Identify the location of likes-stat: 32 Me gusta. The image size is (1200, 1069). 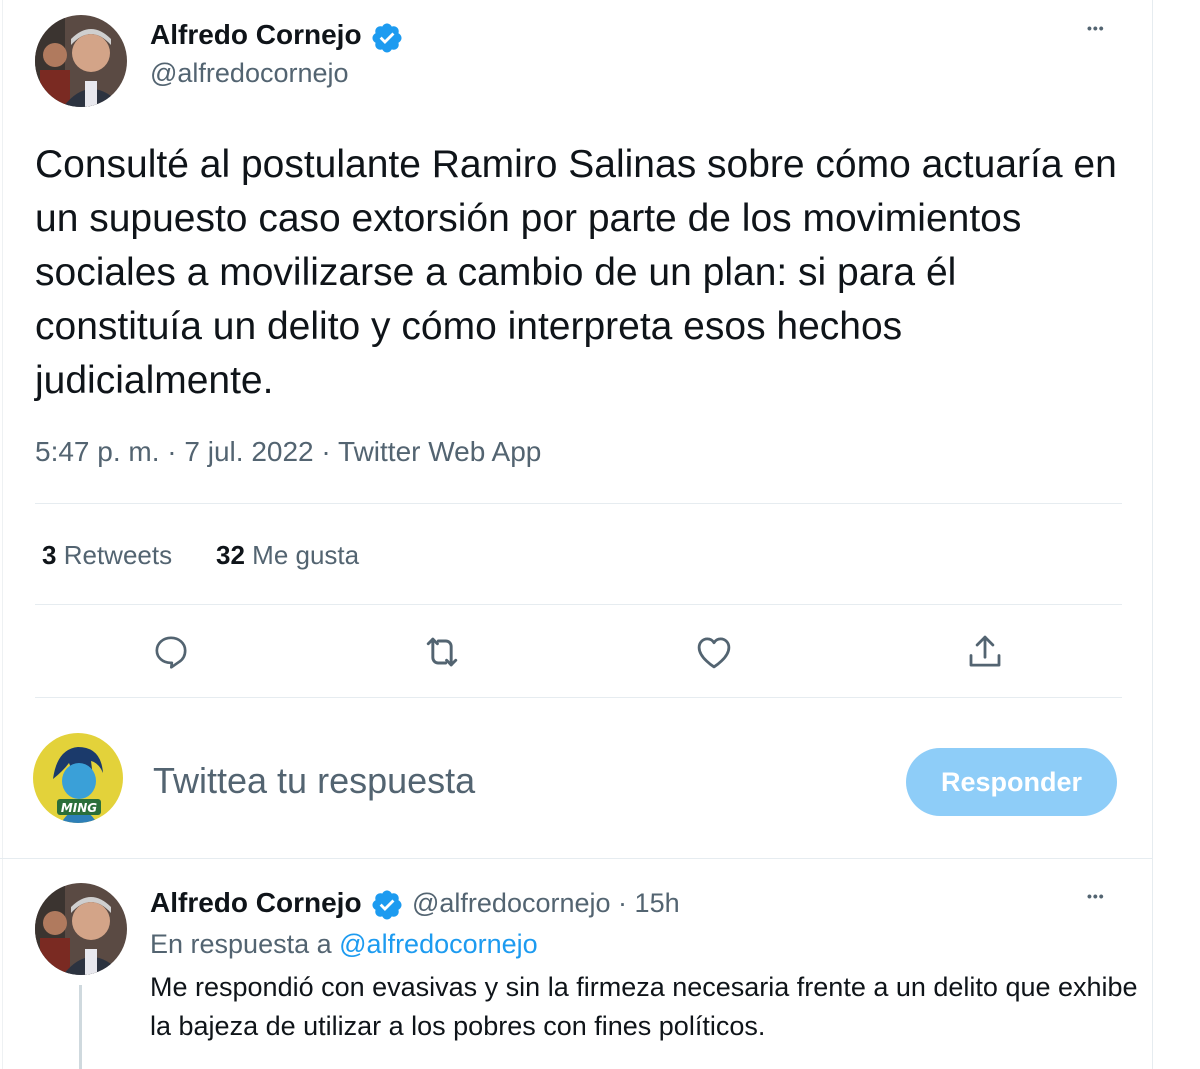
(287, 555).